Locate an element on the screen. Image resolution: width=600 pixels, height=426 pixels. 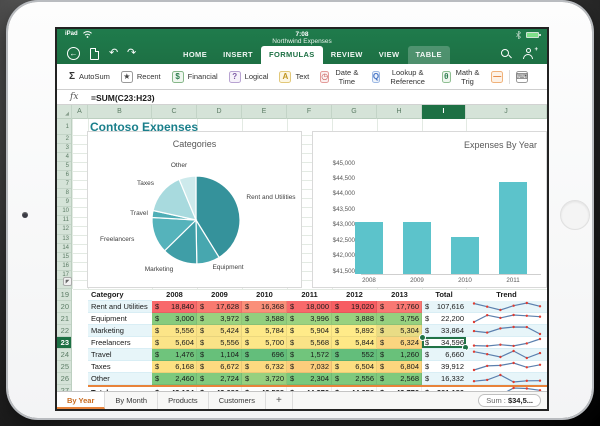
bar-2011 is located at coordinates (513, 228).